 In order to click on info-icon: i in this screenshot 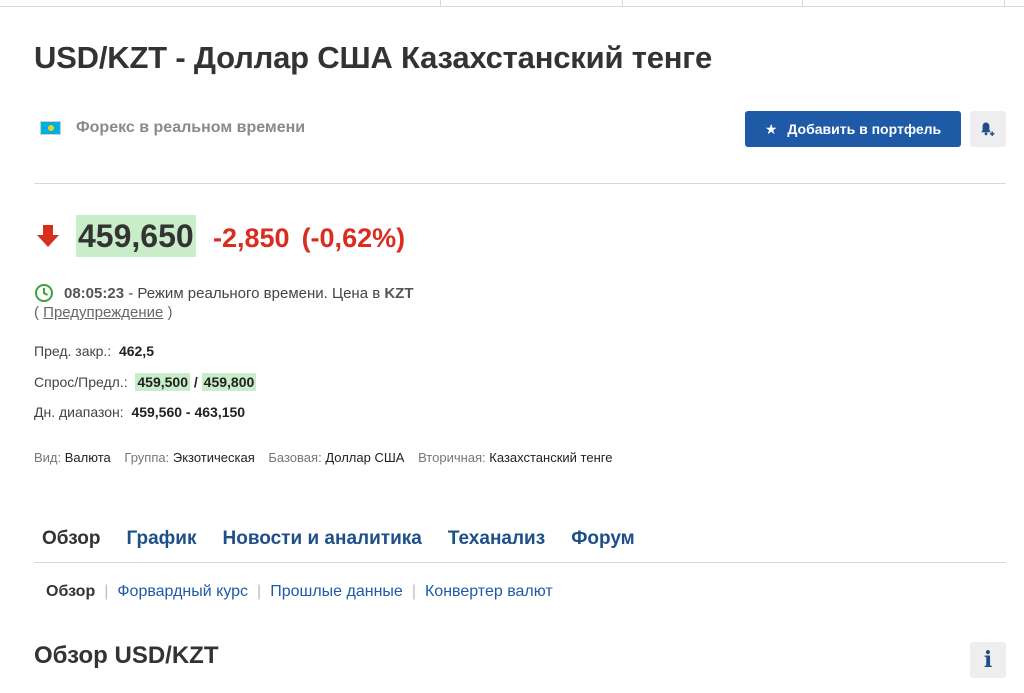, I will do `click(988, 660)`.